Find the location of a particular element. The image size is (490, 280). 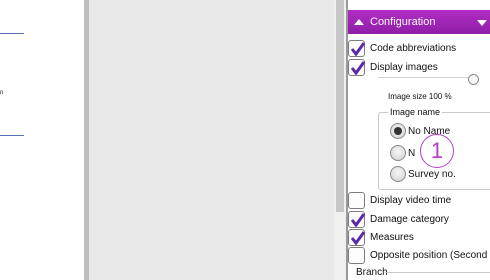

checkbox-damage-category: Damage category is located at coordinates (419, 219).